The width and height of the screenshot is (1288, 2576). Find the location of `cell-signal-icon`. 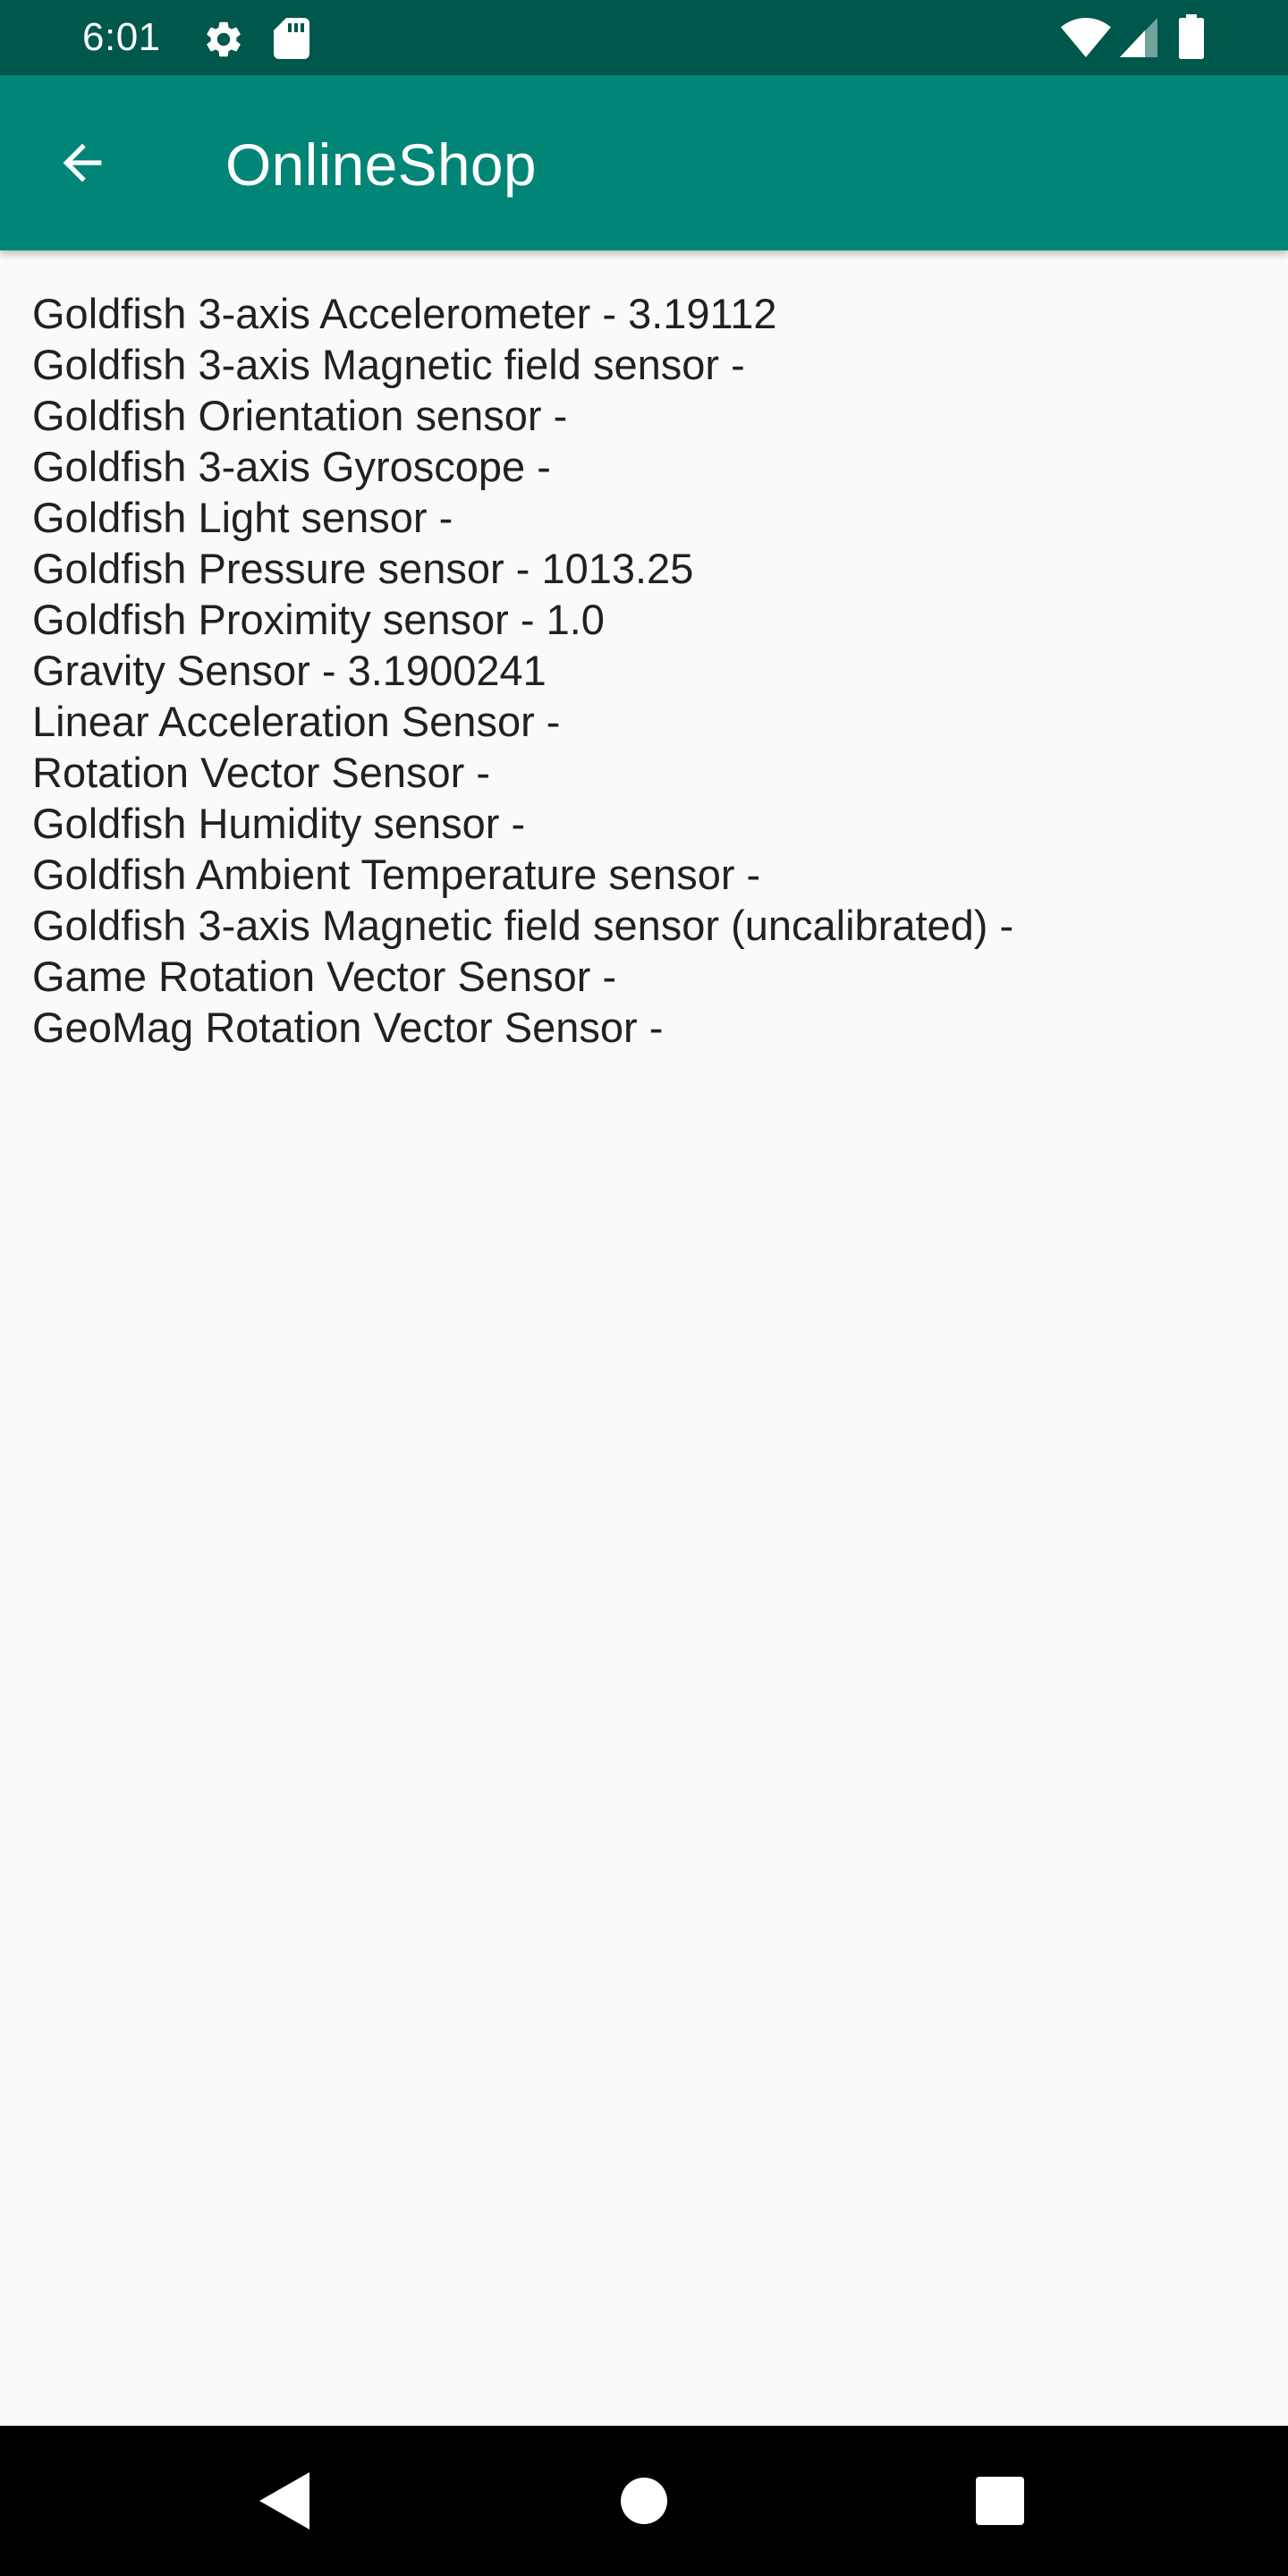

cell-signal-icon is located at coordinates (1138, 37).